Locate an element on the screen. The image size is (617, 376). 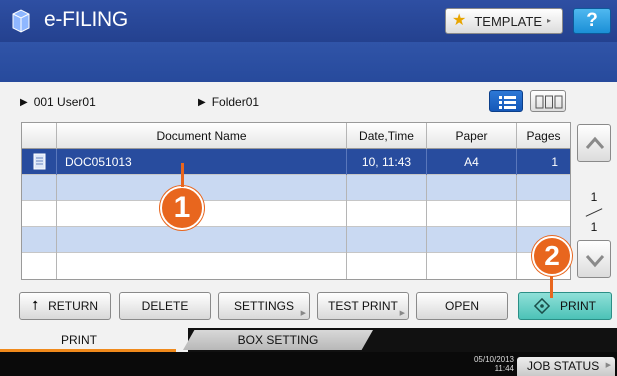
template-button: ★ TEMPLATE ▸ is located at coordinates (504, 21).